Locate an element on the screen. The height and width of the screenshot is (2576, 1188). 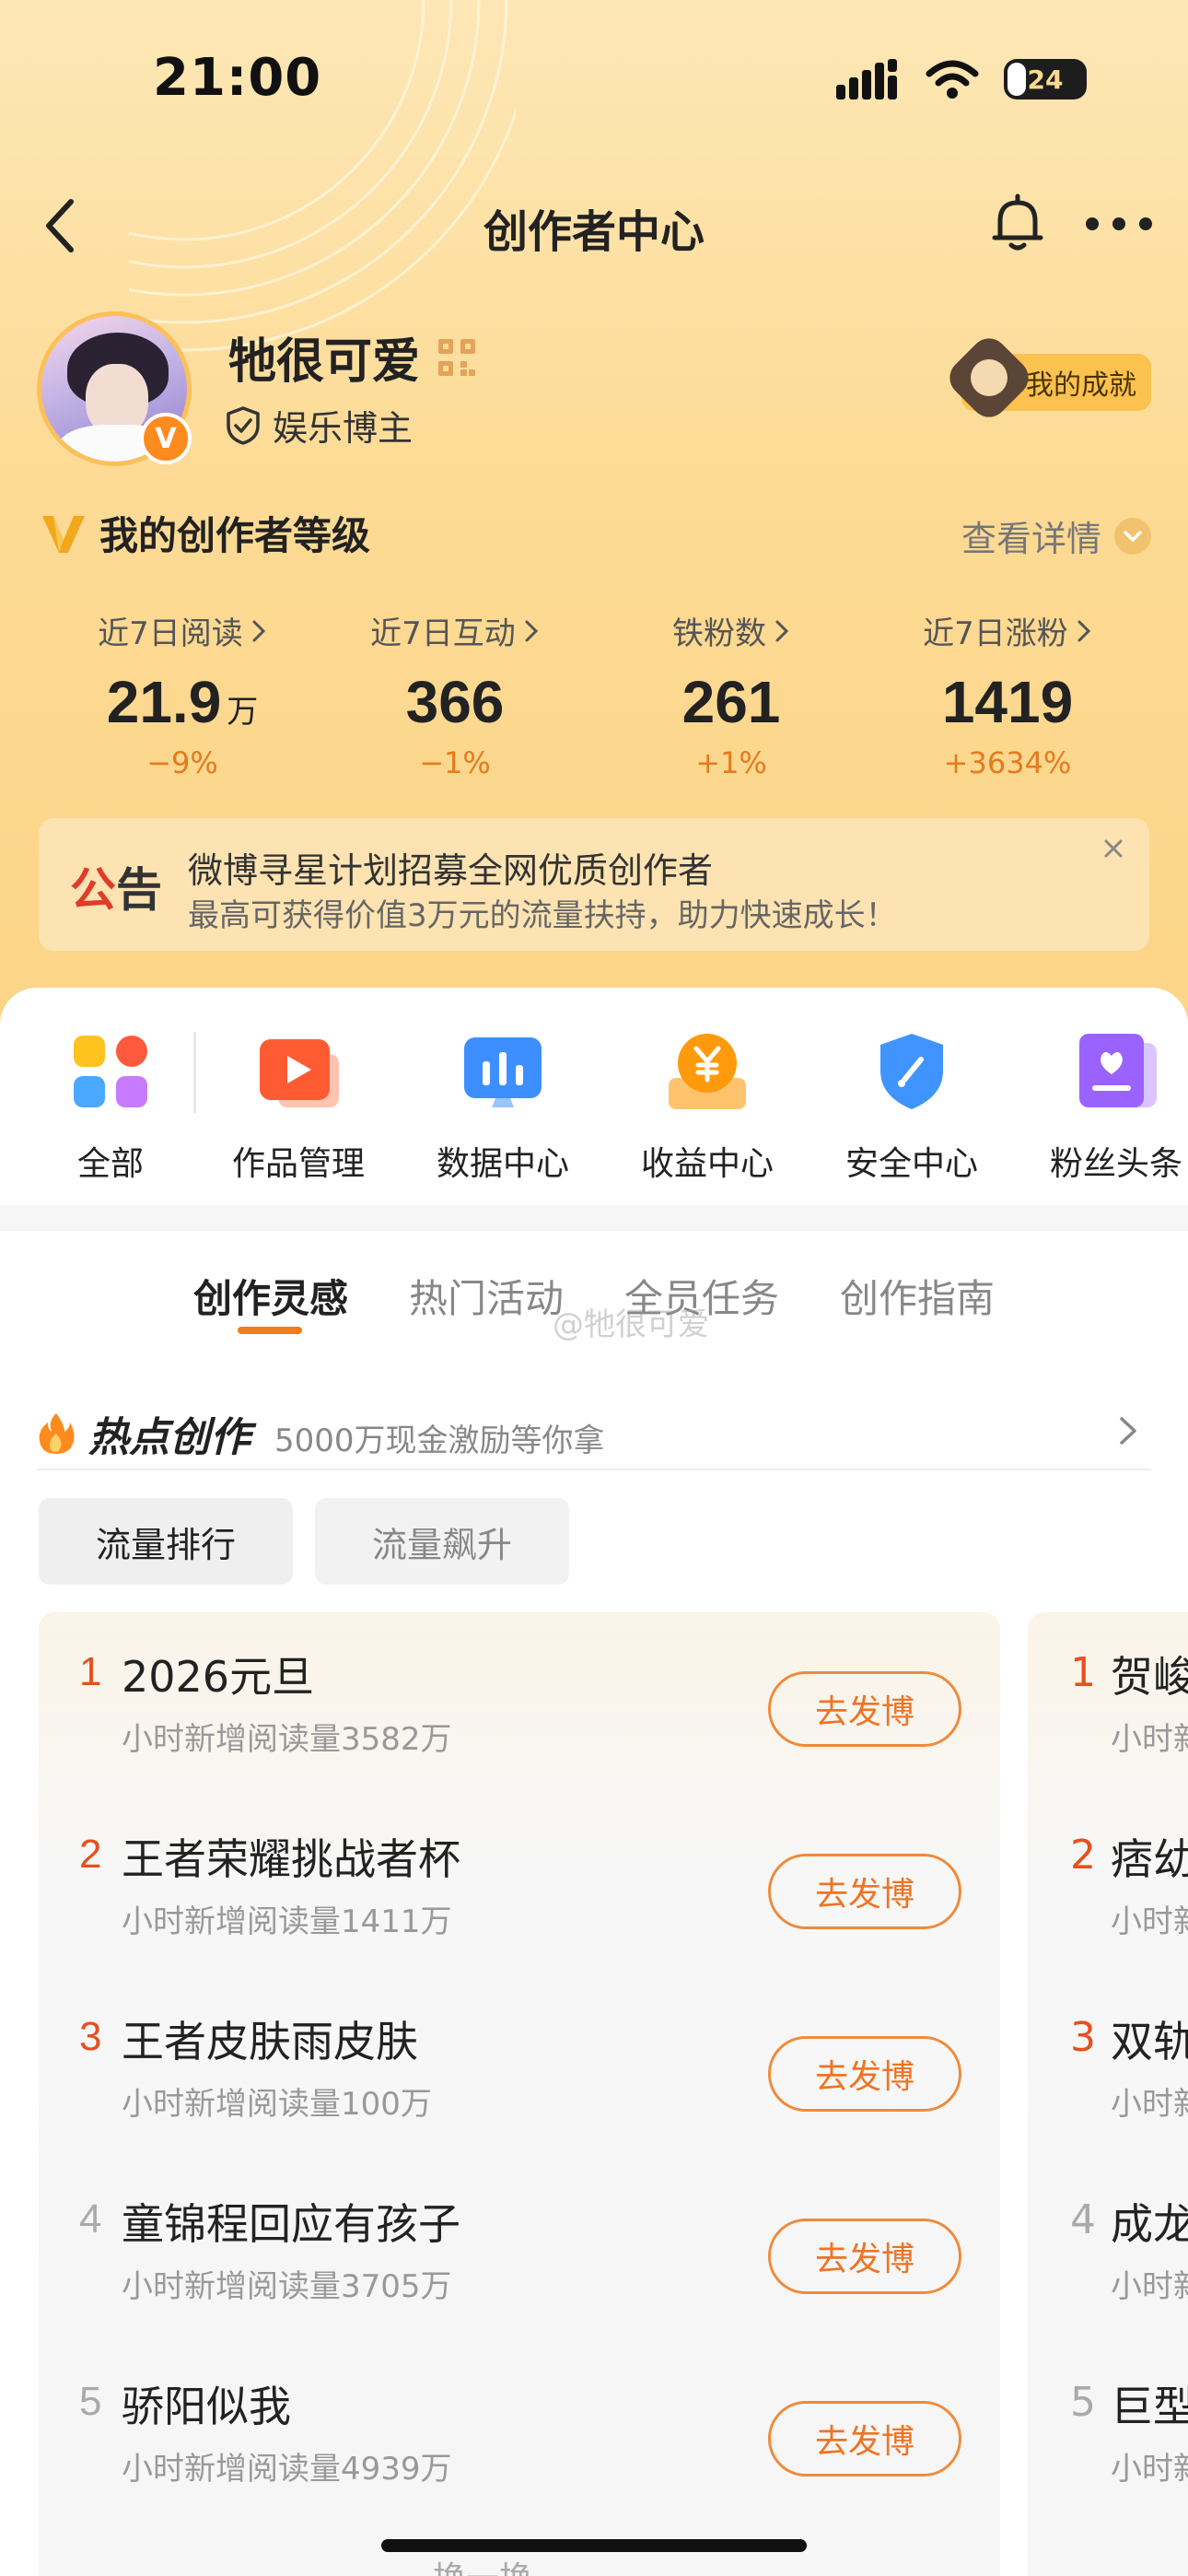
creator-level-row: 我的创作者等级 查看详情 is located at coordinates (596, 532).